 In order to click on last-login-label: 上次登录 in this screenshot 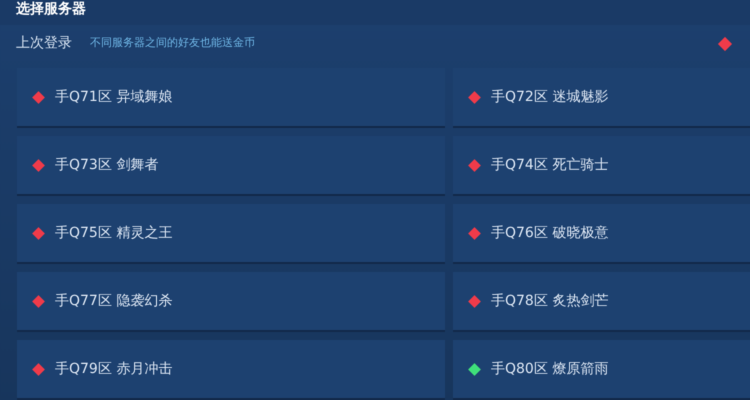, I will do `click(44, 44)`.